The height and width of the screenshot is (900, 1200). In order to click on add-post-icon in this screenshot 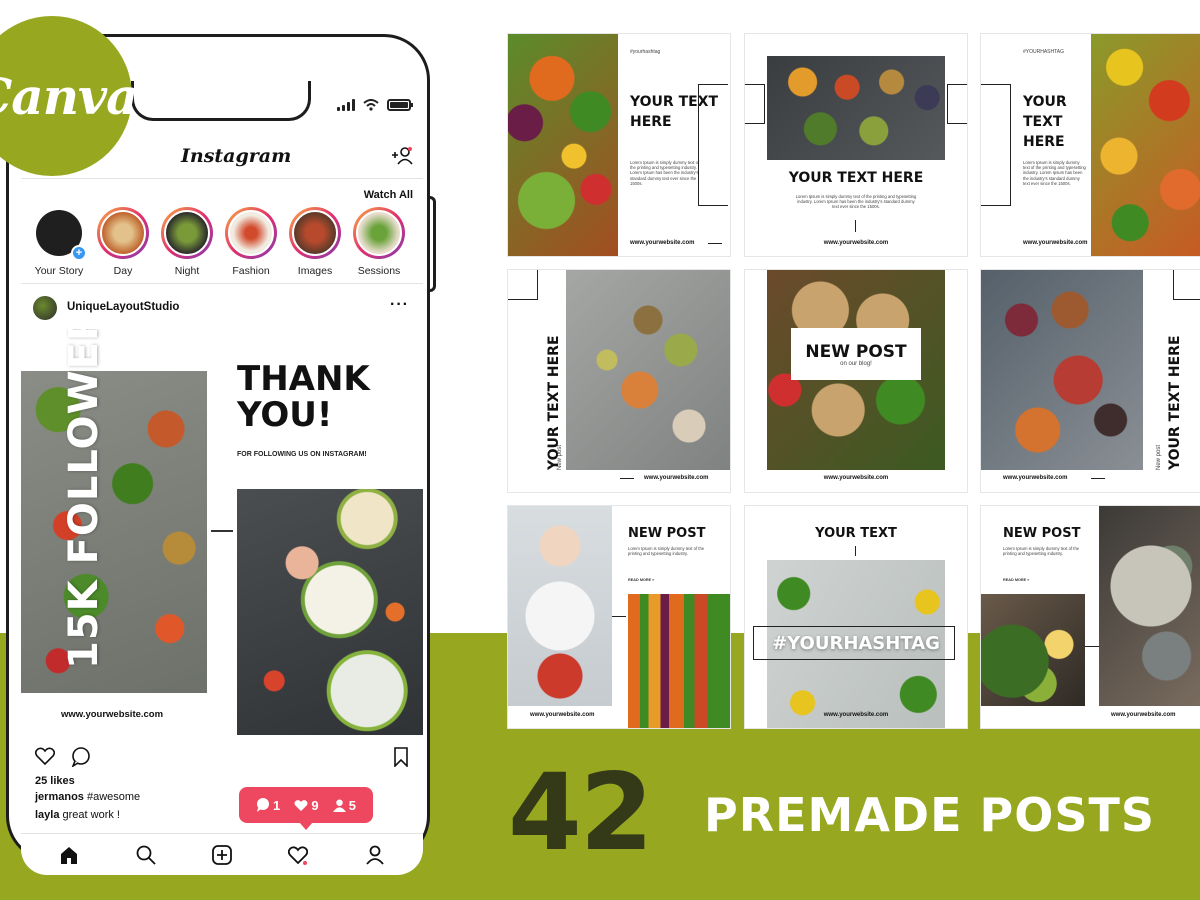, I will do `click(222, 854)`.